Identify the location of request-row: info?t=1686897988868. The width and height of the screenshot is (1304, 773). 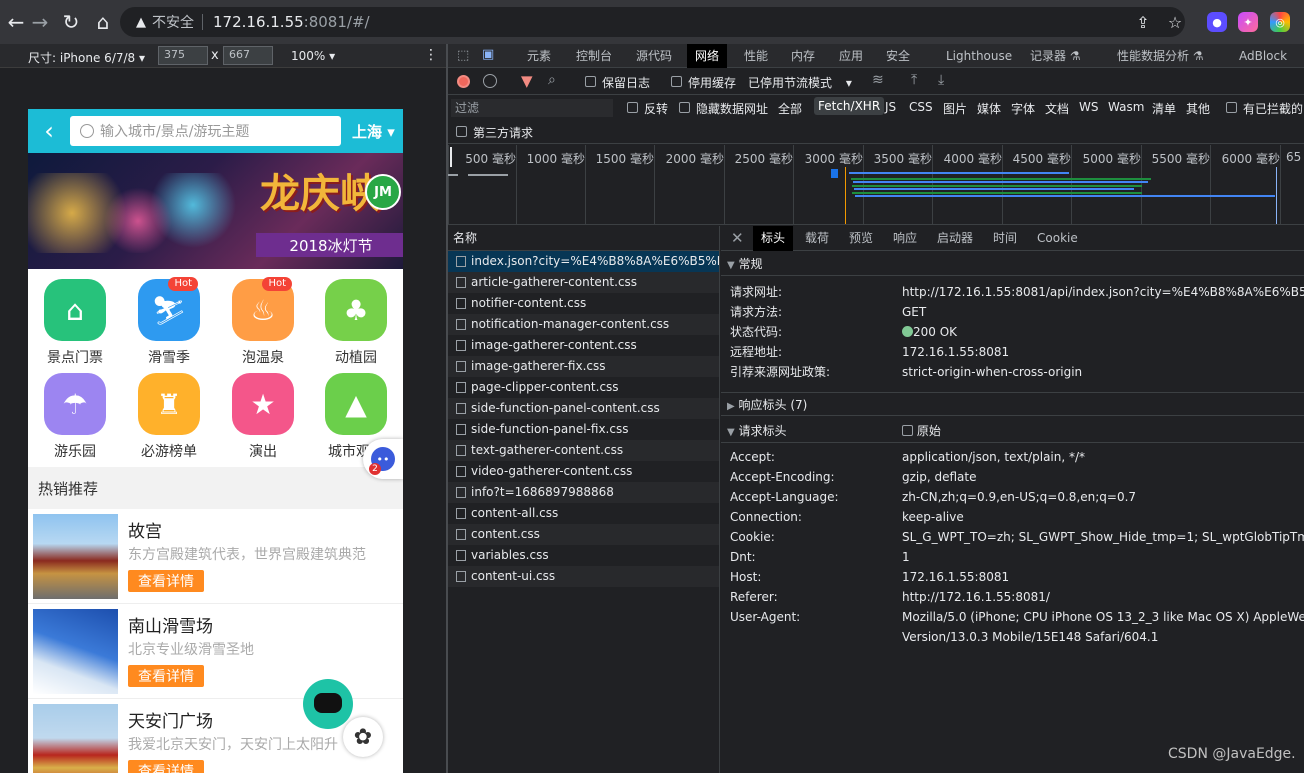
(583, 492).